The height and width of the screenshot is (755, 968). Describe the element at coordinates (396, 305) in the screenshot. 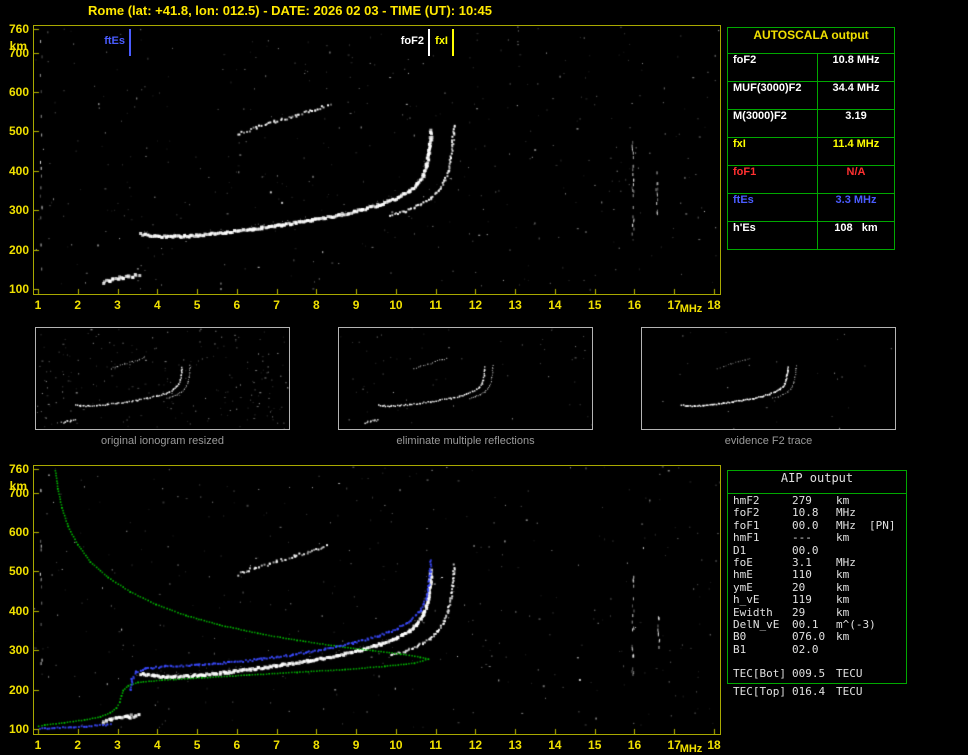

I see `x-tick-label: 10` at that location.